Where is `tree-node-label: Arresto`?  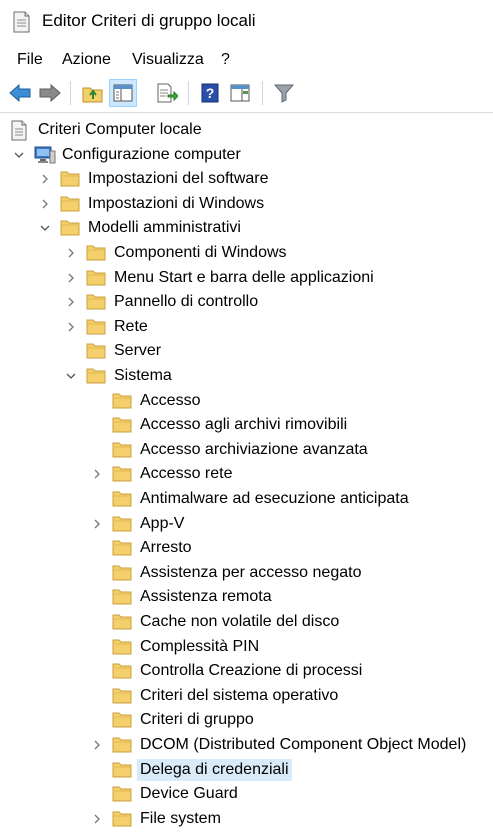
tree-node-label: Arresto is located at coordinates (166, 548).